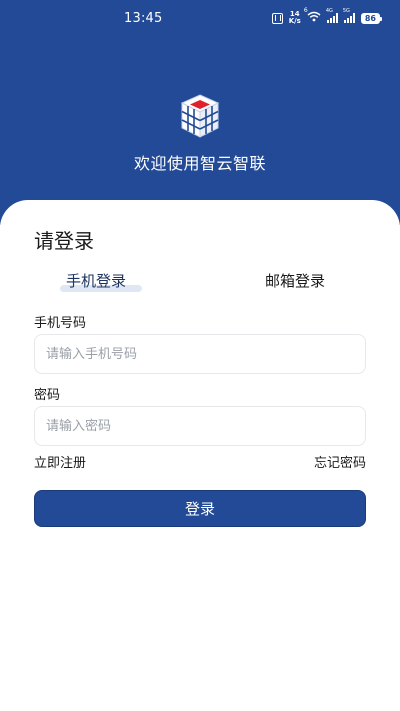 The image size is (400, 711). Describe the element at coordinates (332, 15) in the screenshot. I see `signal-4g-icon: 4G` at that location.